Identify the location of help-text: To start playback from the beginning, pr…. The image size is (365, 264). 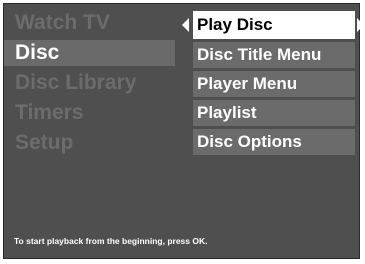
(111, 241).